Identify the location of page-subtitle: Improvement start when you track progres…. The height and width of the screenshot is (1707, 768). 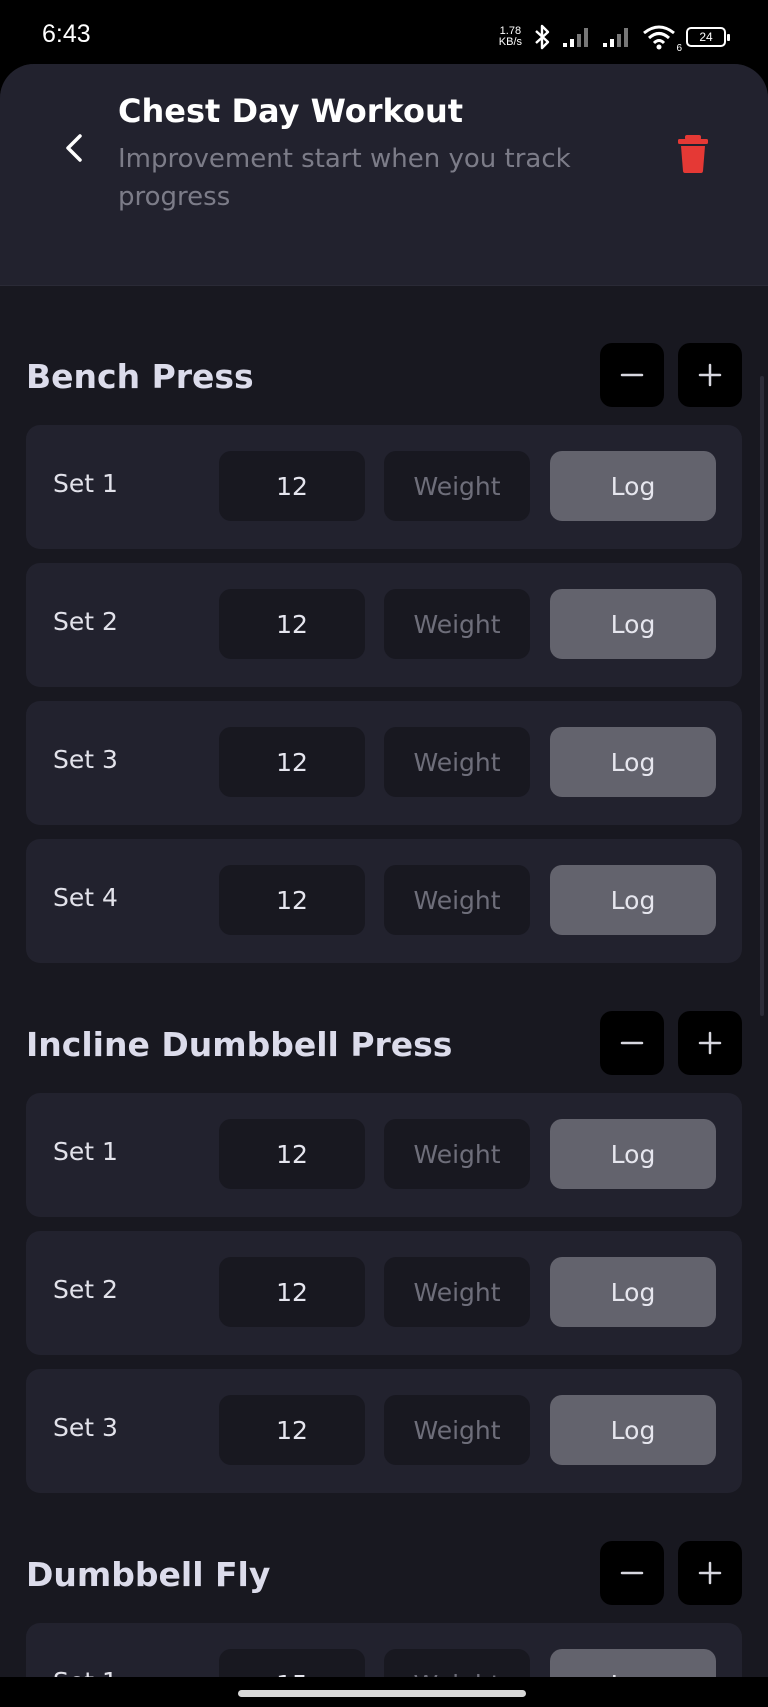
(344, 178).